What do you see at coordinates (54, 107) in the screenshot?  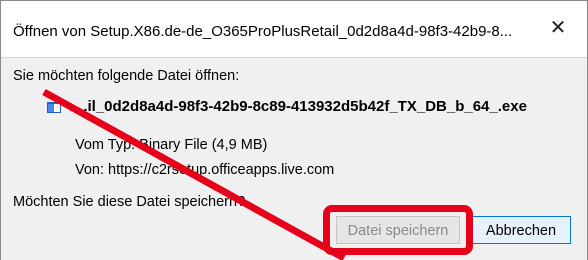 I see `file-icon` at bounding box center [54, 107].